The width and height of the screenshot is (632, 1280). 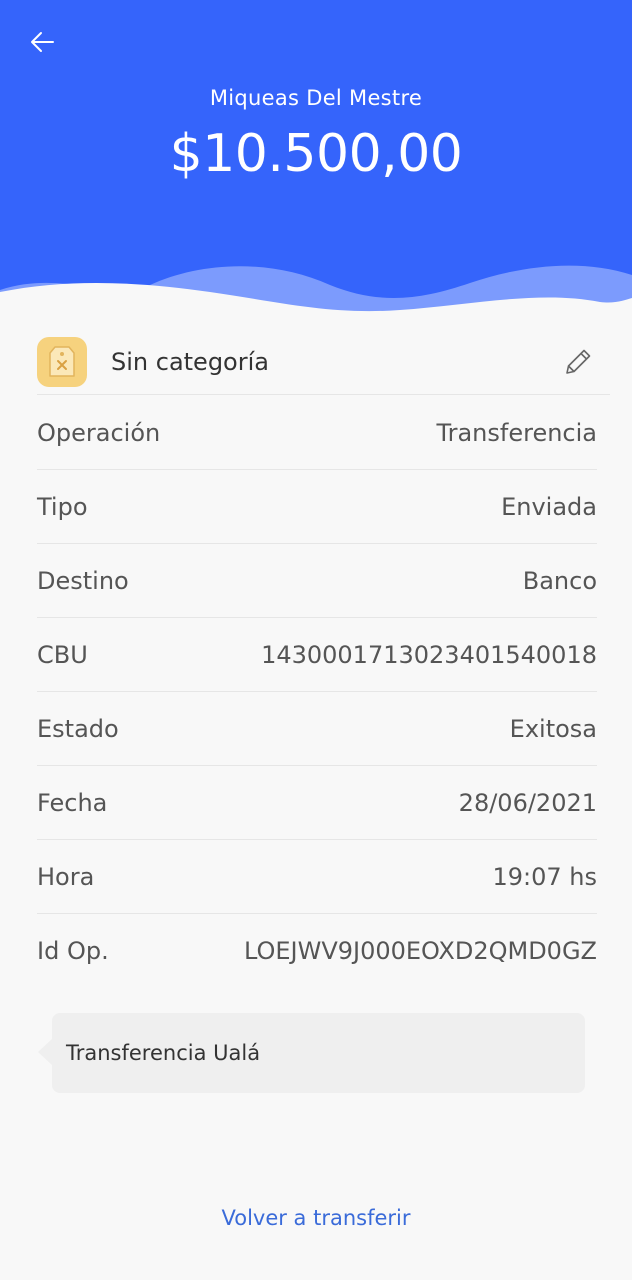 What do you see at coordinates (544, 876) in the screenshot?
I see `detail-value: 19:07 hs` at bounding box center [544, 876].